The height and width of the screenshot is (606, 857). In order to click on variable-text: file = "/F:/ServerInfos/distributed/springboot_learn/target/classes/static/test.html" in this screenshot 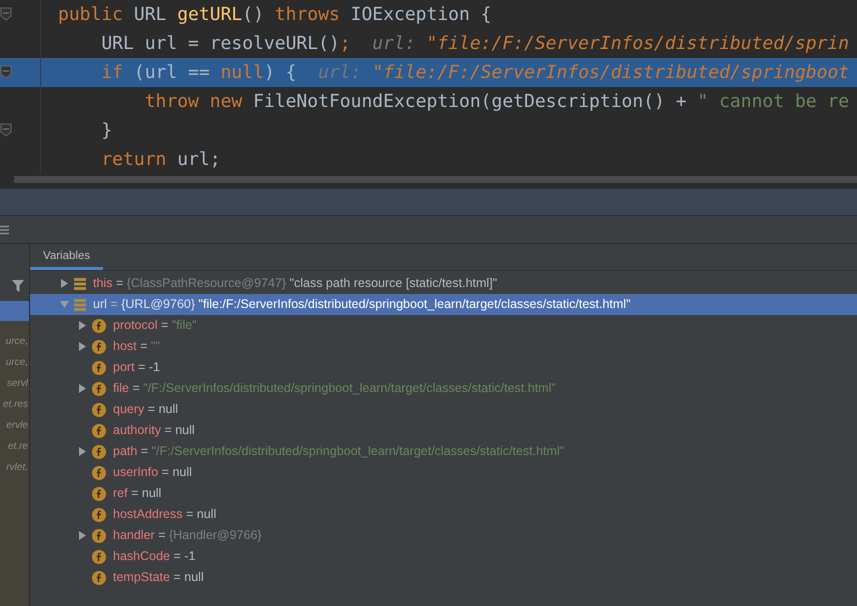, I will do `click(334, 389)`.